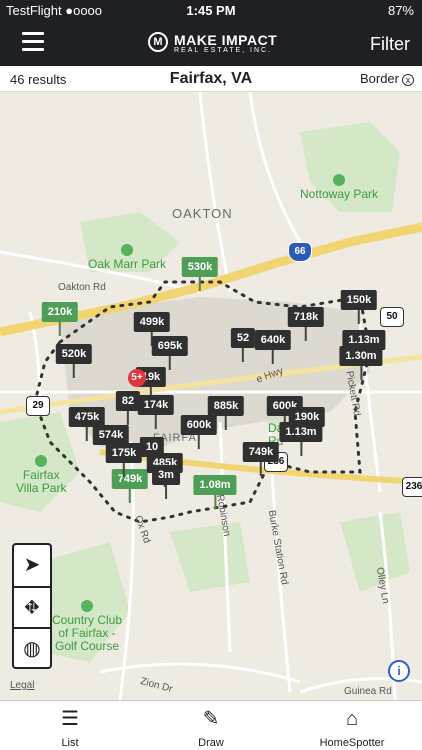 Image resolution: width=422 pixels, height=750 pixels. Describe the element at coordinates (226, 40) in the screenshot. I see `logo-name: MAKE IMPACT` at that location.